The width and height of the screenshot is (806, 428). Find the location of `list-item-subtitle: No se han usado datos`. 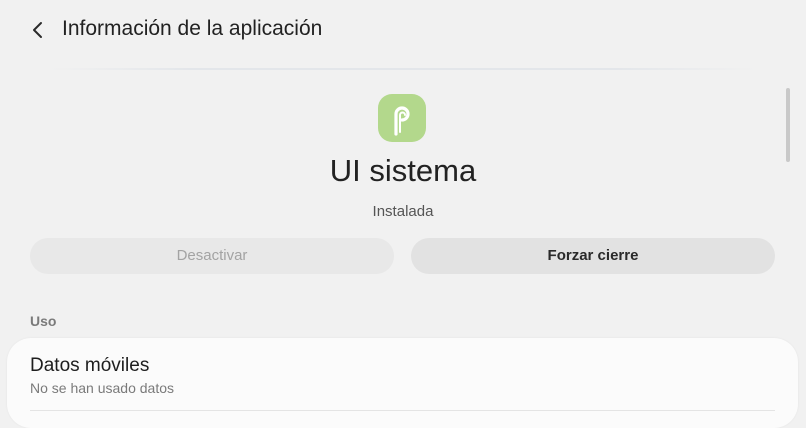

list-item-subtitle: No se han usado datos is located at coordinates (102, 388).